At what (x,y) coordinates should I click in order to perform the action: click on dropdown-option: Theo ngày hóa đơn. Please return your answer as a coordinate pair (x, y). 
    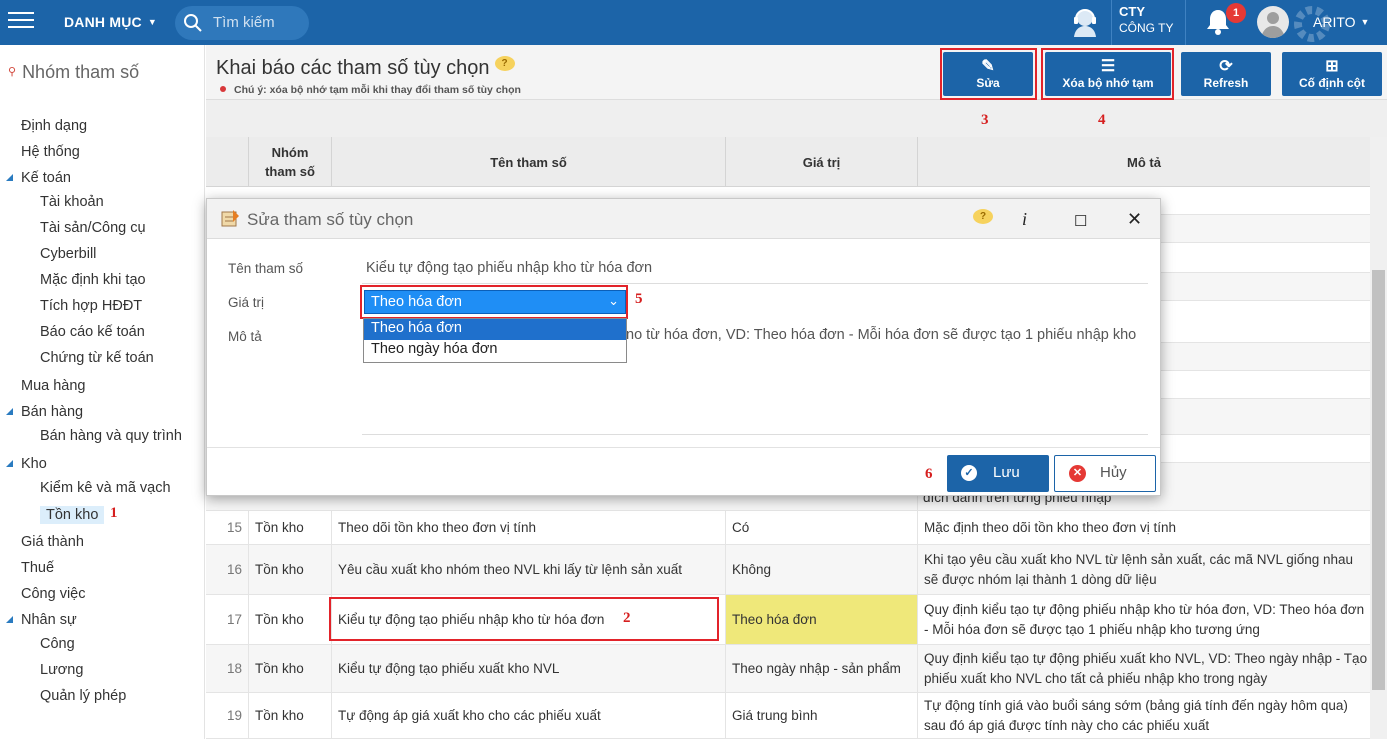
    Looking at the image, I should click on (495, 350).